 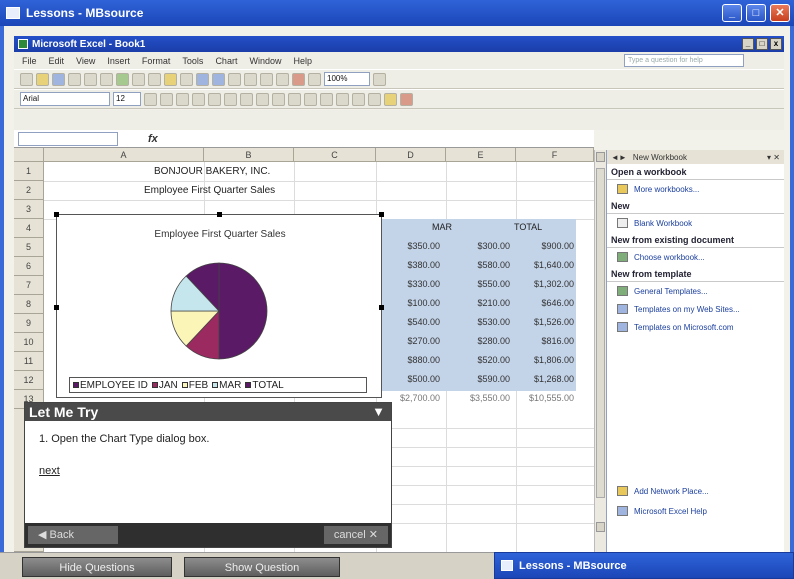 What do you see at coordinates (106, 79) in the screenshot?
I see `print-preview-icon` at bounding box center [106, 79].